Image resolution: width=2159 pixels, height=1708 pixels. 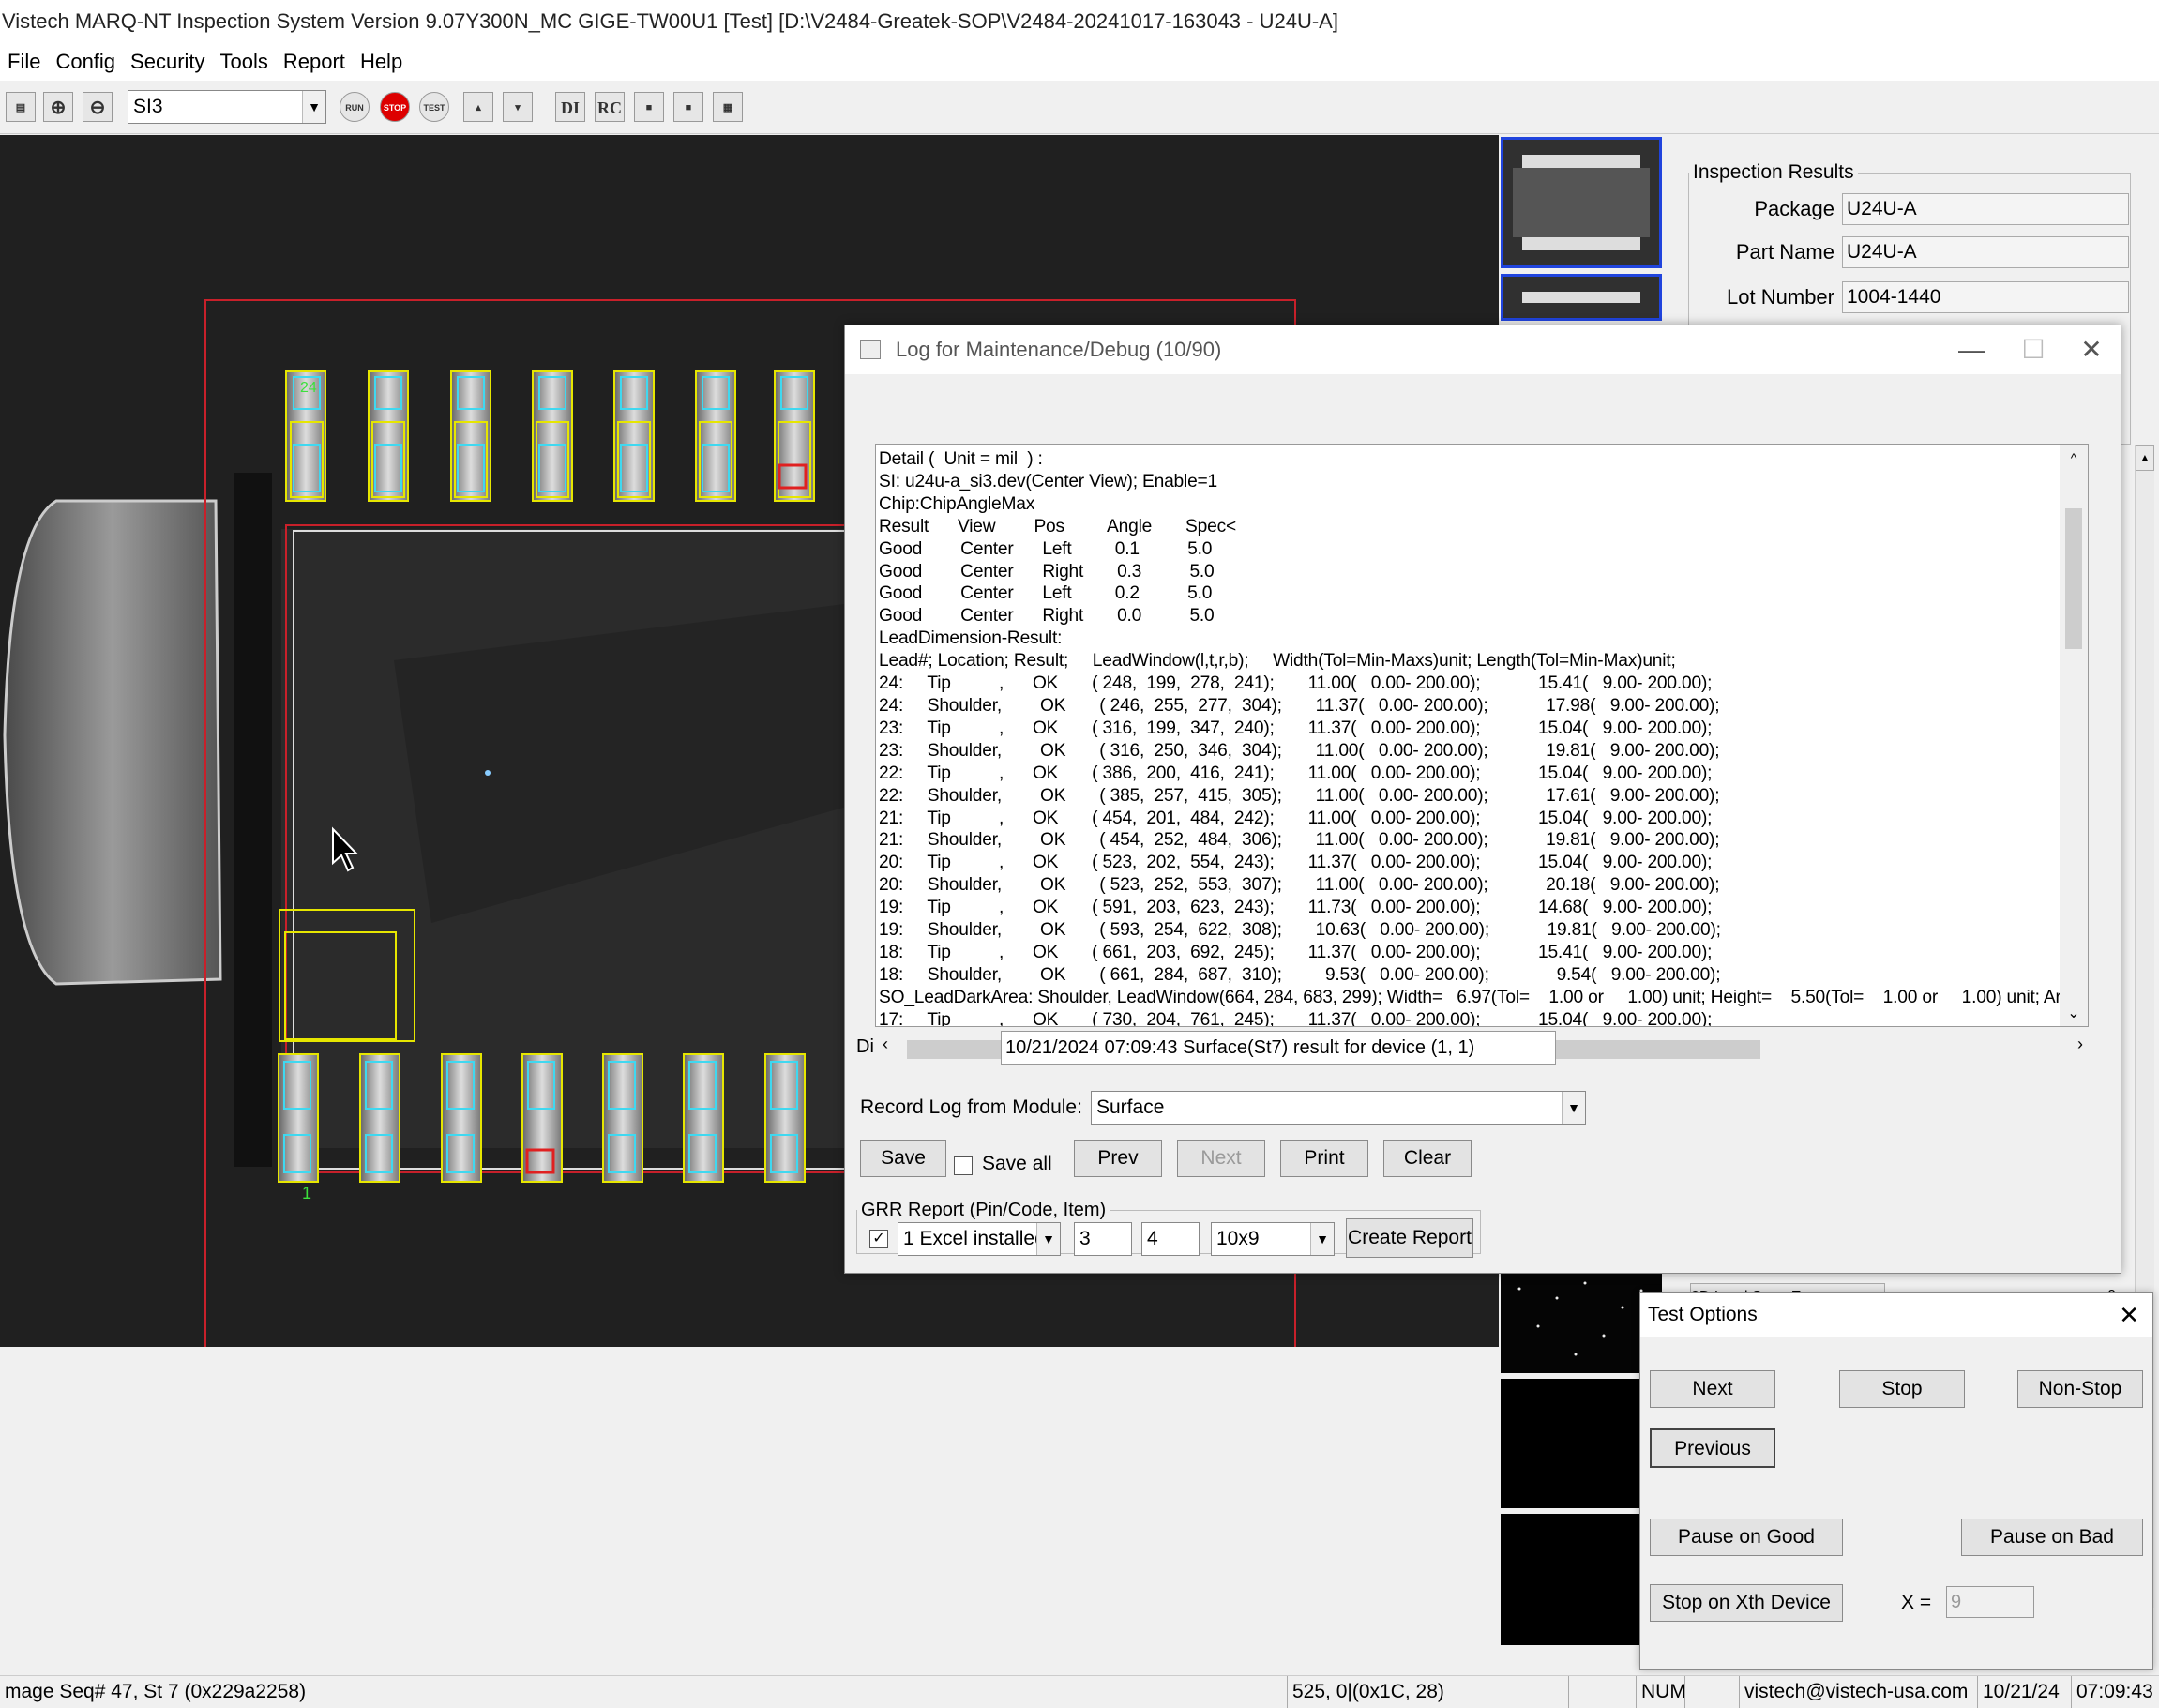 What do you see at coordinates (1017, 1163) in the screenshot?
I see `save-all-label: Save all` at bounding box center [1017, 1163].